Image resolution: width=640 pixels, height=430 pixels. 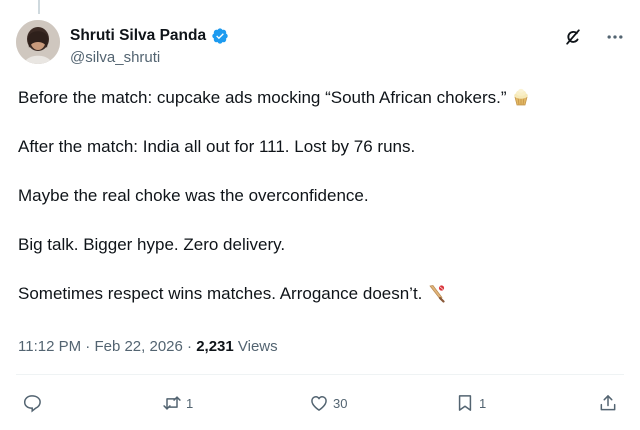 I want to click on cricket-bat-icon, so click(x=436, y=293).